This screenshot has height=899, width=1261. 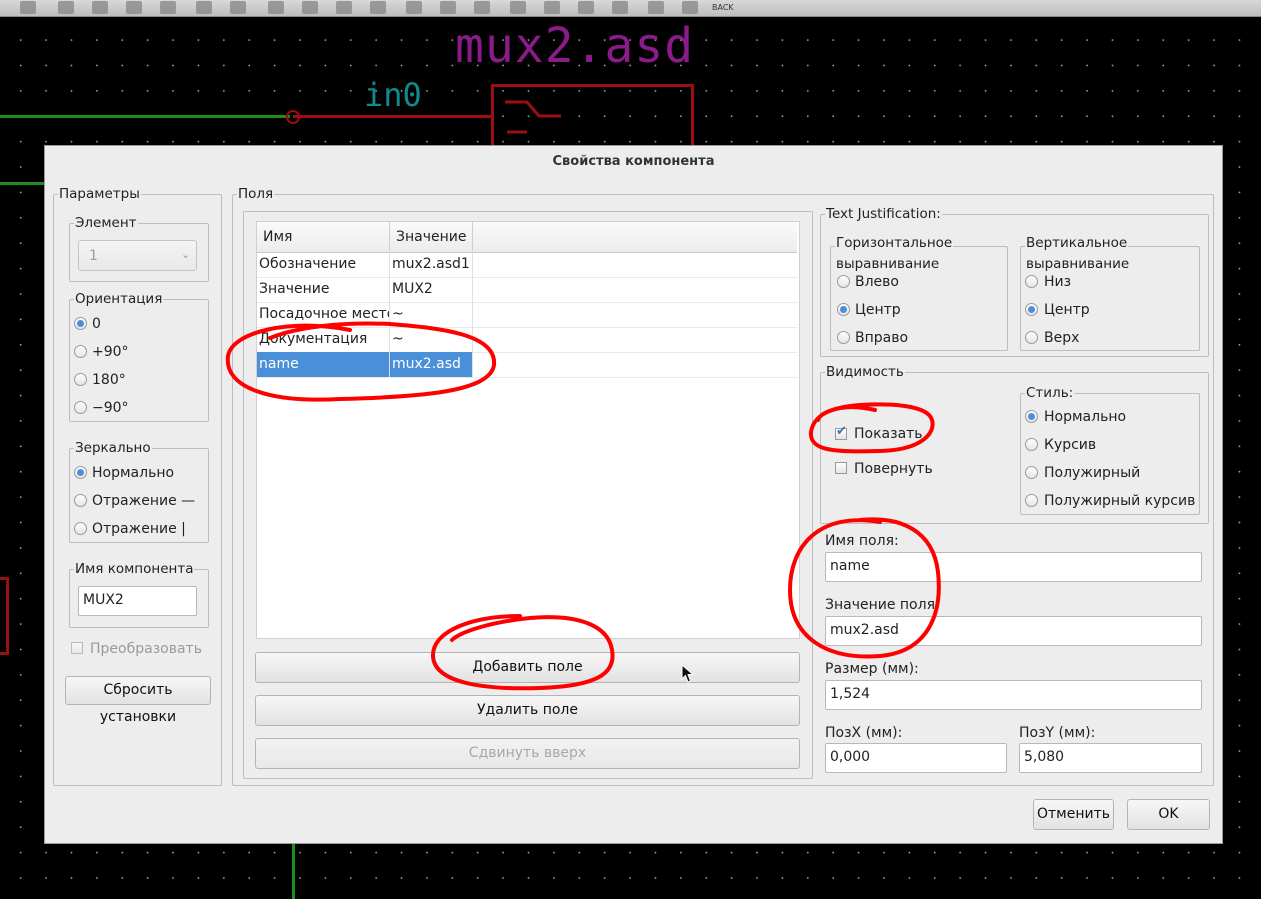 I want to click on mirror-group-title: Зеркально, so click(x=113, y=448).